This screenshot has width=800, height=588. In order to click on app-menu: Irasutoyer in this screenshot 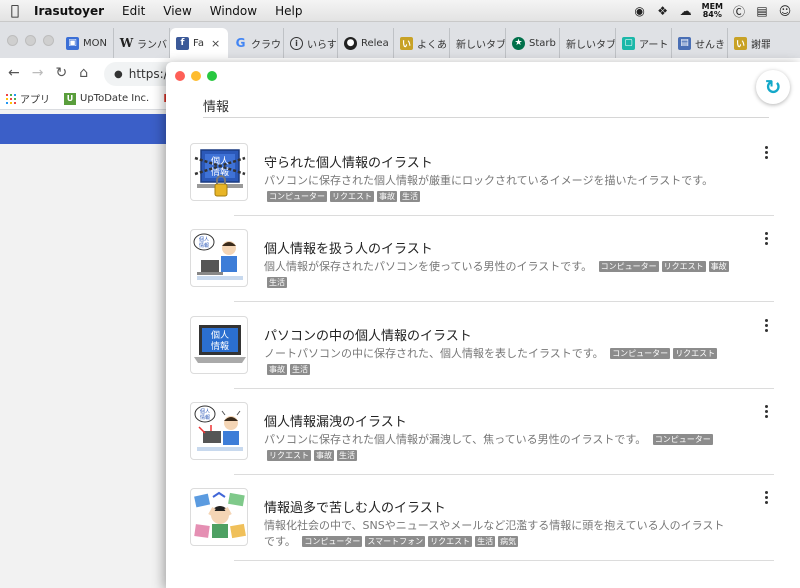, I will do `click(71, 11)`.